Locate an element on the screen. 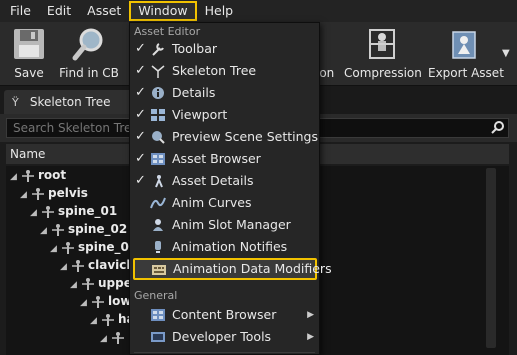  tree-node: ◢ pelvis is located at coordinates (54, 193).